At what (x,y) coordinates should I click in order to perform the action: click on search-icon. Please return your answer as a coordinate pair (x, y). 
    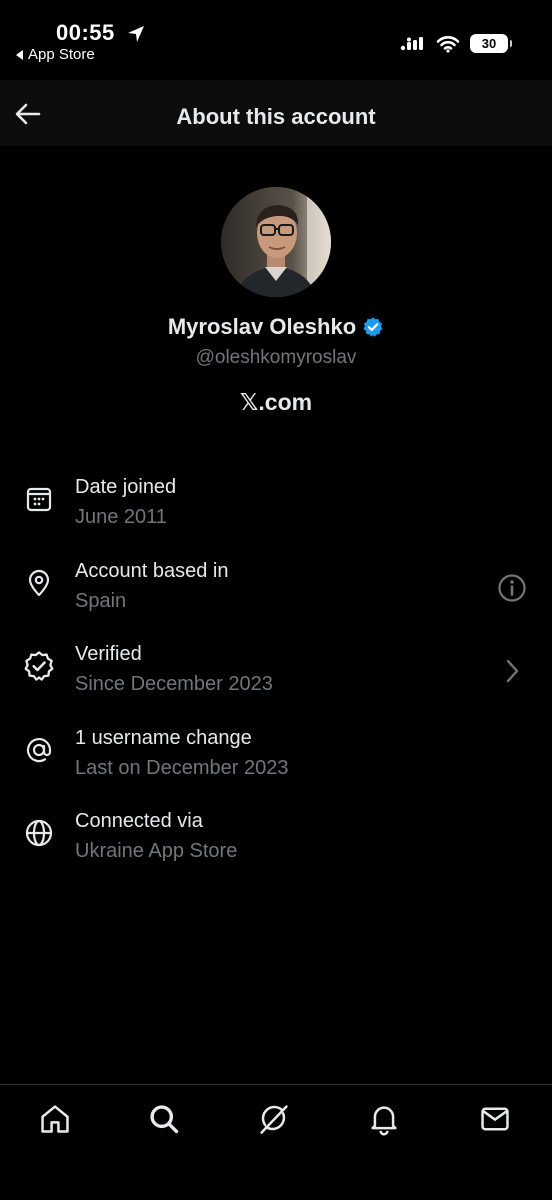
    Looking at the image, I should click on (164, 1119).